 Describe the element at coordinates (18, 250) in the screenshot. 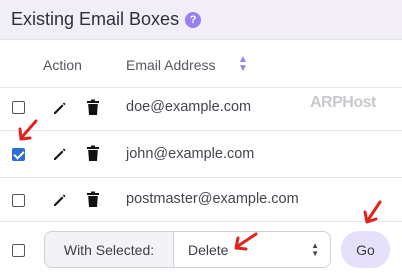

I see `select-all-checkbox` at that location.